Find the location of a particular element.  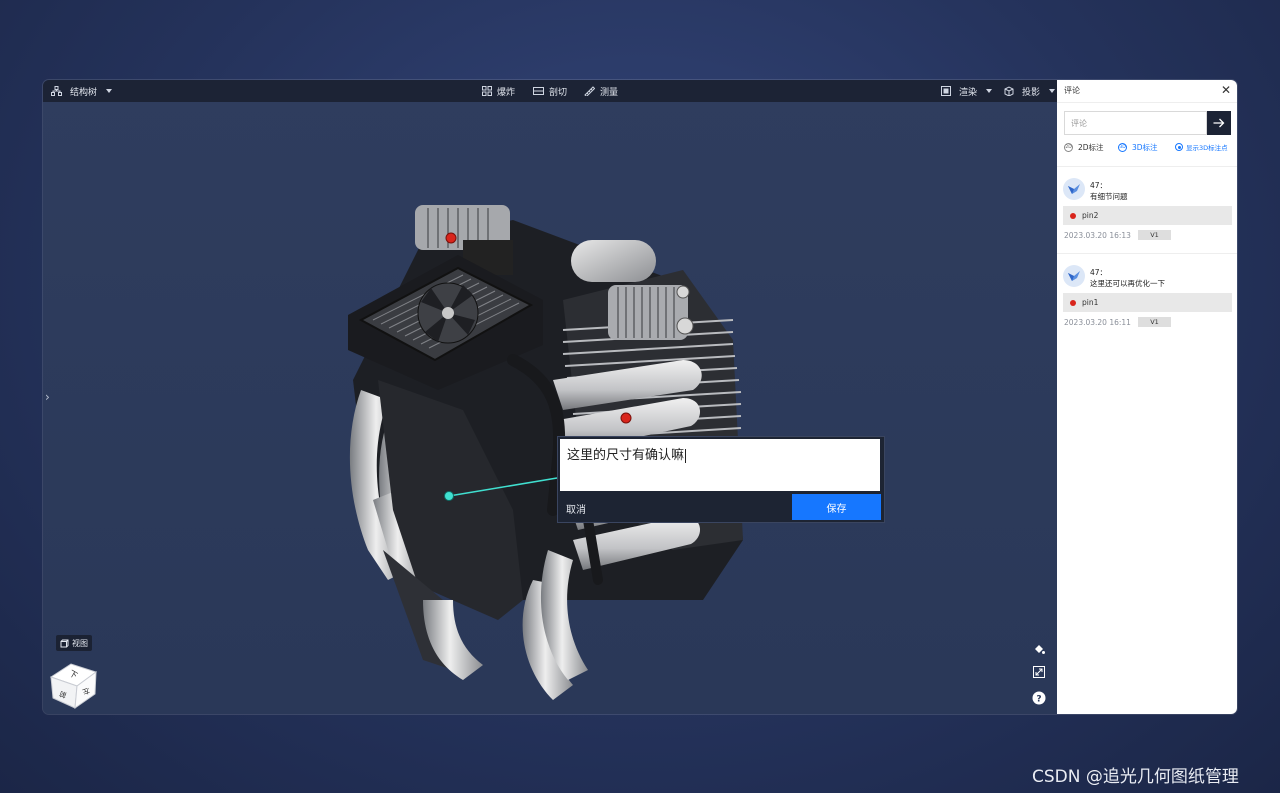

explode-button: 爆炸 is located at coordinates (498, 91).